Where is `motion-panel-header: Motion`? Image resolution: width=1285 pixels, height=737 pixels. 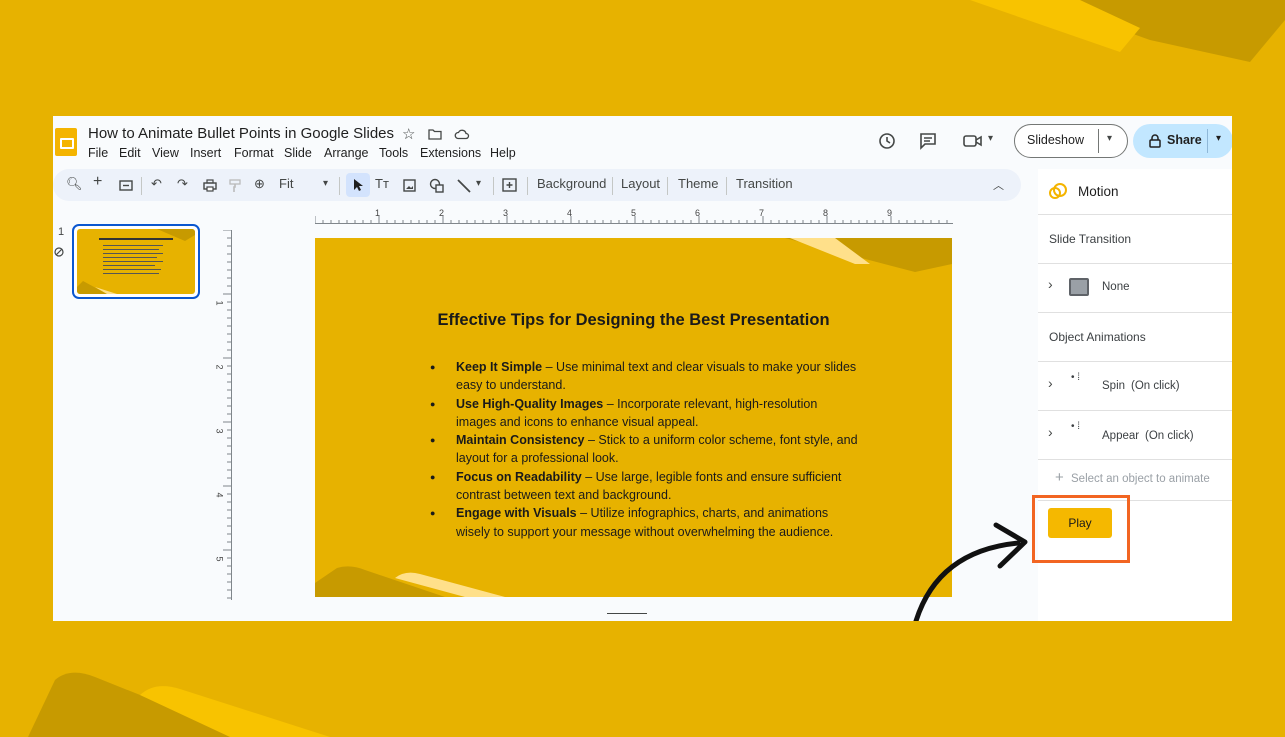
motion-panel-header: Motion is located at coordinates (1135, 192).